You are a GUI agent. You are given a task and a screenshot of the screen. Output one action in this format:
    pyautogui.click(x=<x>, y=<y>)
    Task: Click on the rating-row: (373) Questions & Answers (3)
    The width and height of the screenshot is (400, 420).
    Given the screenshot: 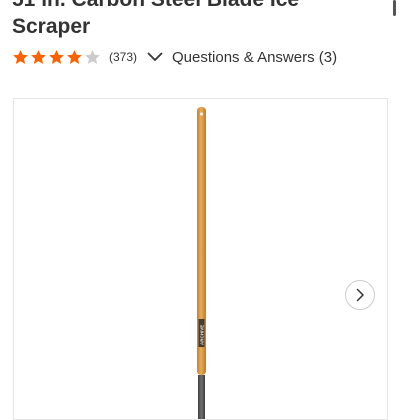 What is the action you would take?
    pyautogui.click(x=174, y=57)
    